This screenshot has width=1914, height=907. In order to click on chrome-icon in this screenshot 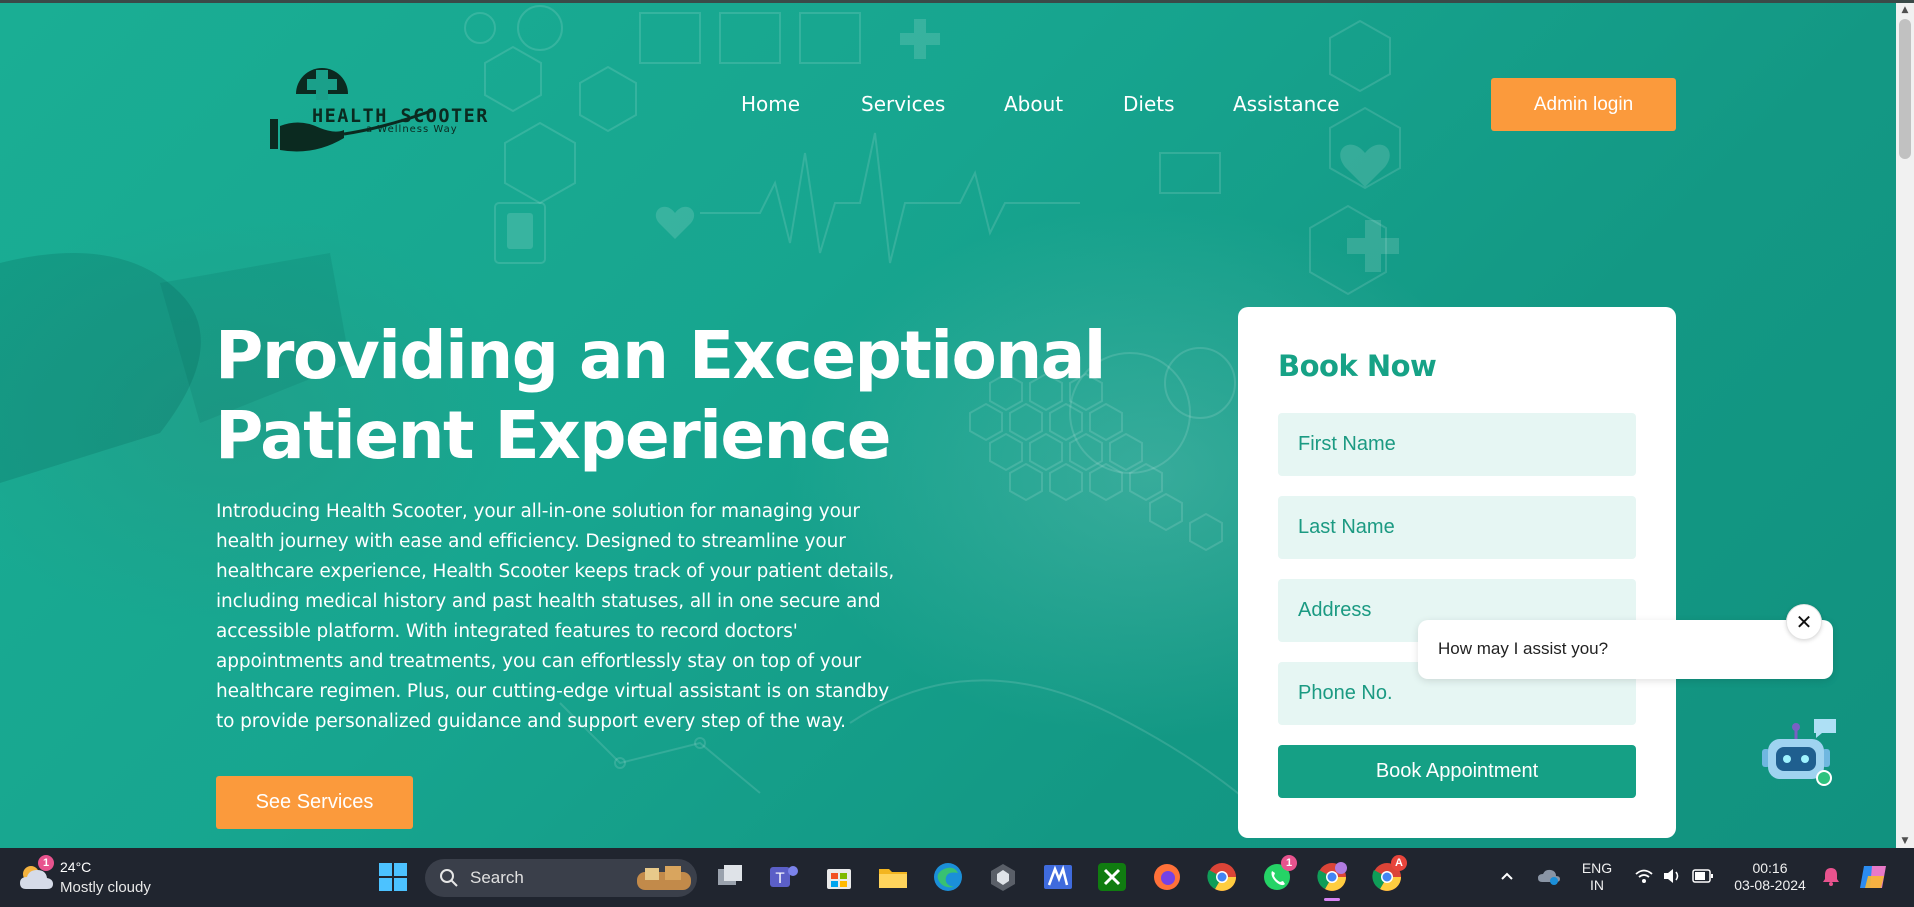, I will do `click(1222, 877)`.